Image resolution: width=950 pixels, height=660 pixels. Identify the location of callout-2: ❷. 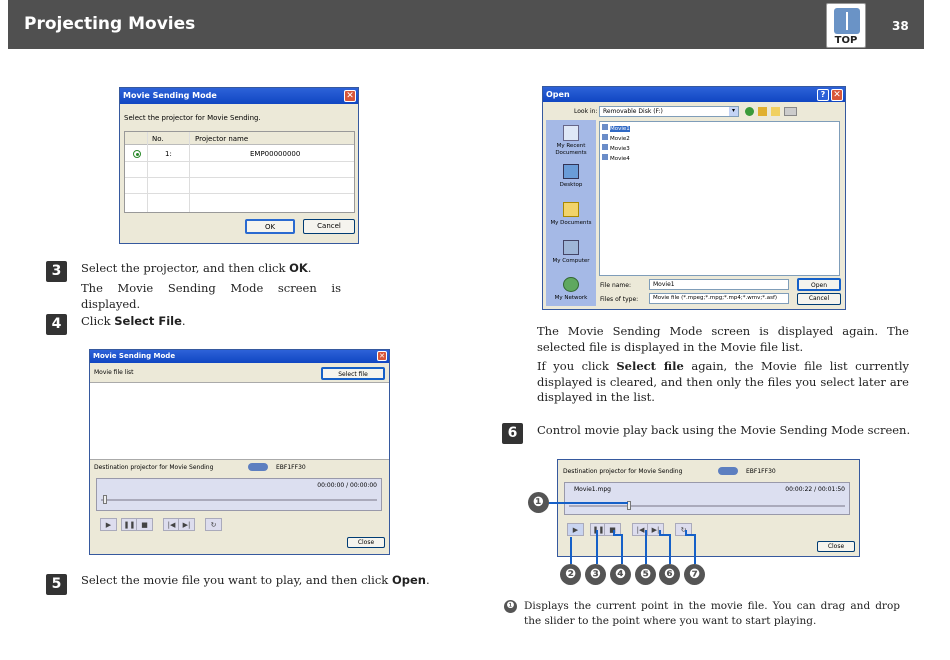
(570, 574).